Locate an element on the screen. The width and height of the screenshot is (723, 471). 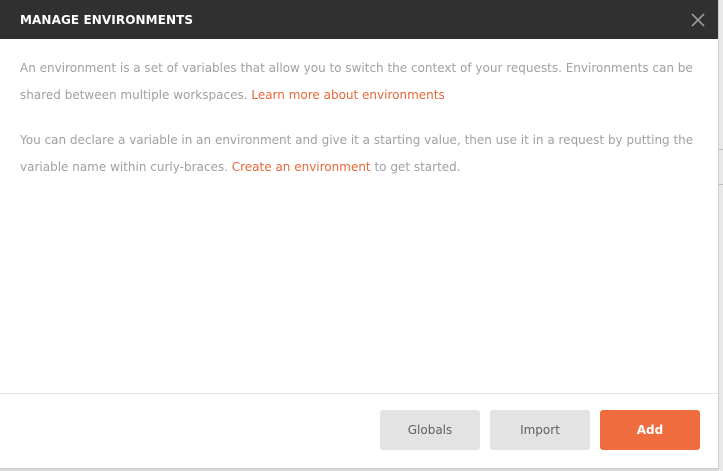
globals-button: Globals is located at coordinates (430, 430).